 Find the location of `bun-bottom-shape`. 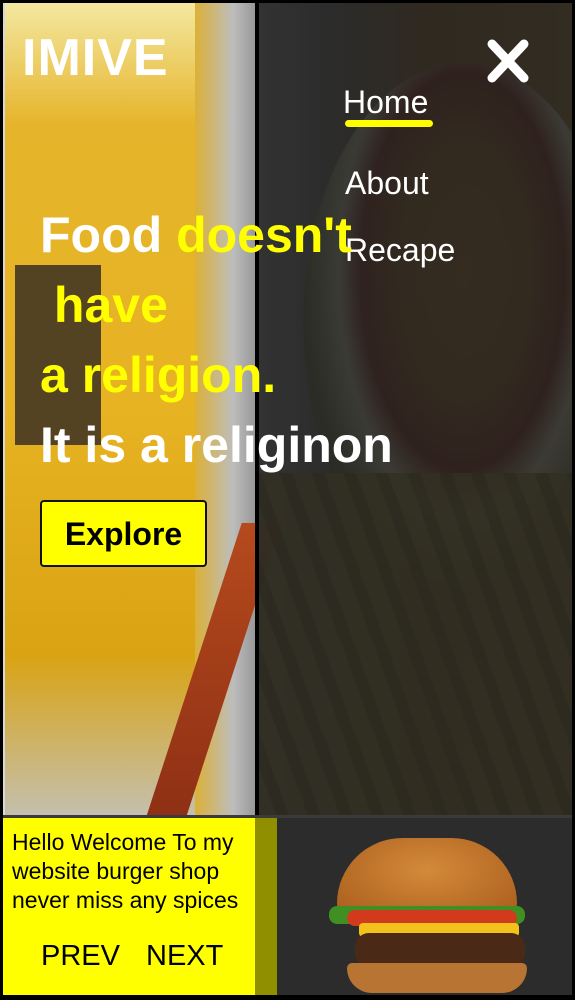

bun-bottom-shape is located at coordinates (437, 978).